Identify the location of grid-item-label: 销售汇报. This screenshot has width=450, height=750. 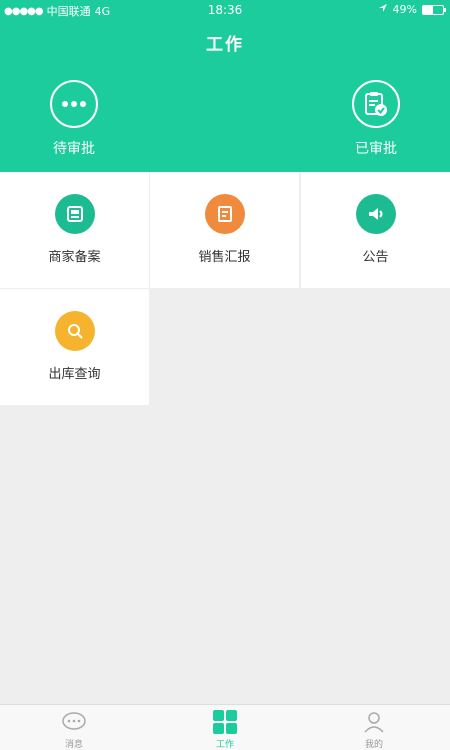
(224, 257).